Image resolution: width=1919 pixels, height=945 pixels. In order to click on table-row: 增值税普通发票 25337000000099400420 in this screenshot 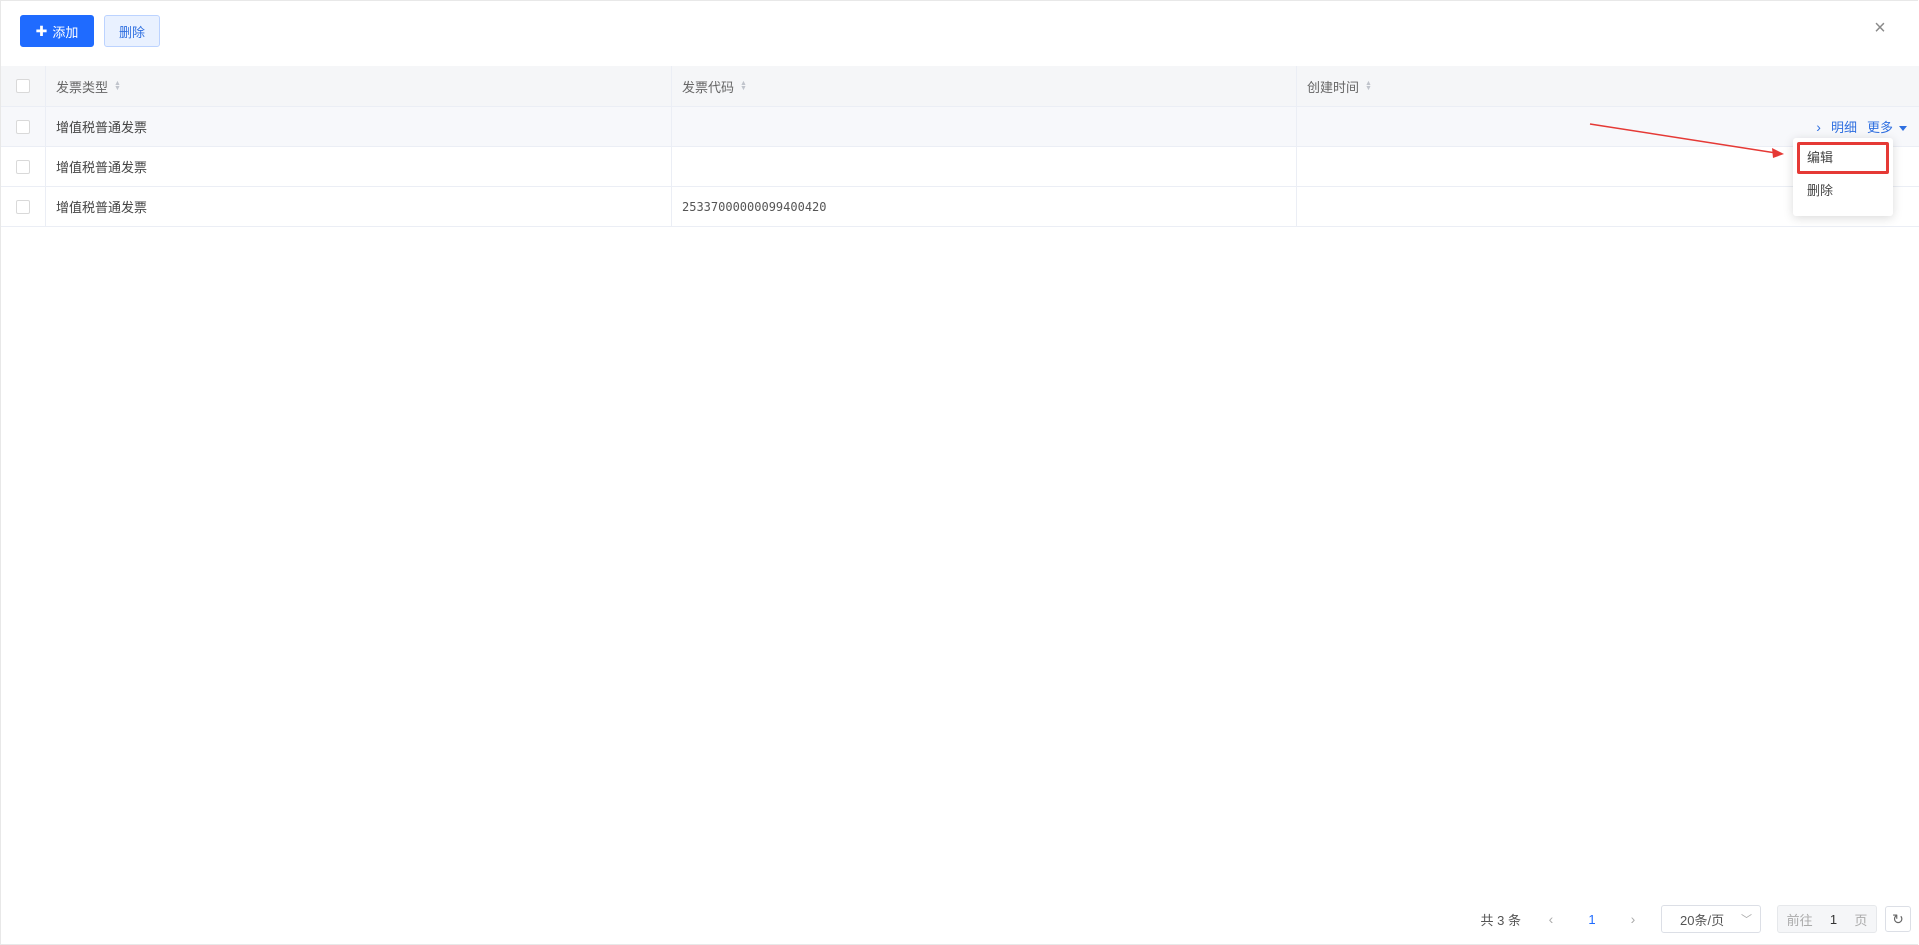, I will do `click(960, 207)`.